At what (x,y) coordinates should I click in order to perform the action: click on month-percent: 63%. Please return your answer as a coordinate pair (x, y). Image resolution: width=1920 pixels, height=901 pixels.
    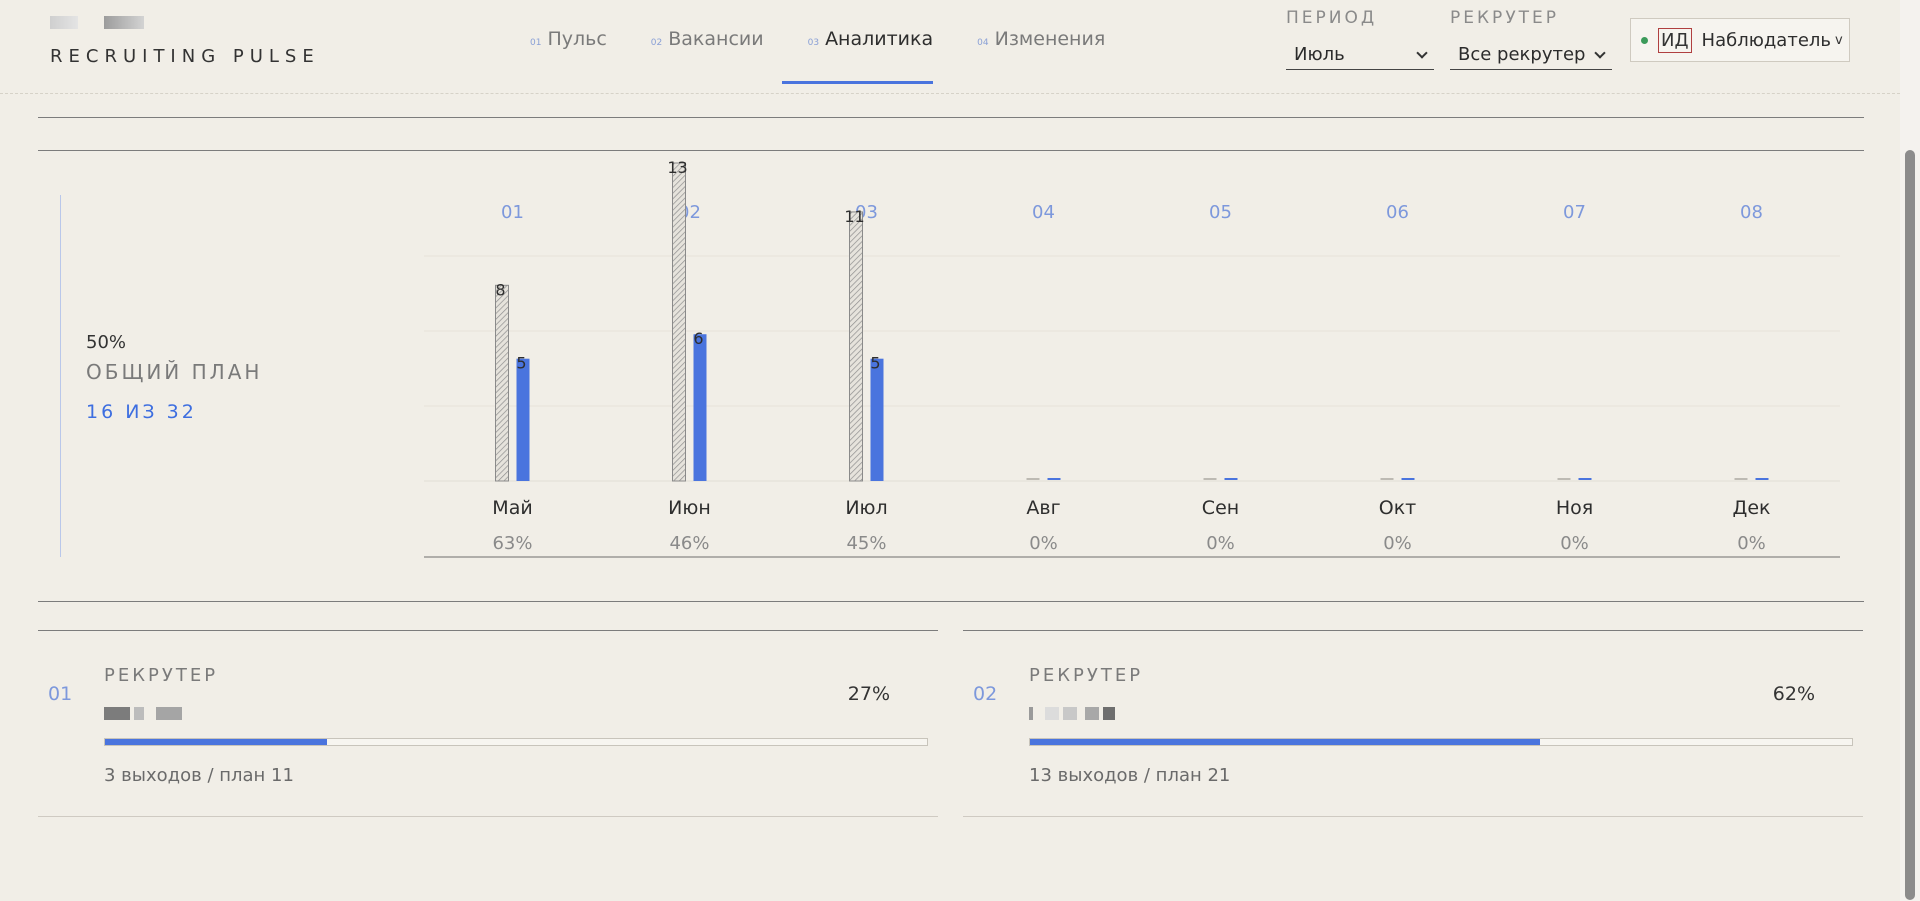
    Looking at the image, I should click on (512, 543).